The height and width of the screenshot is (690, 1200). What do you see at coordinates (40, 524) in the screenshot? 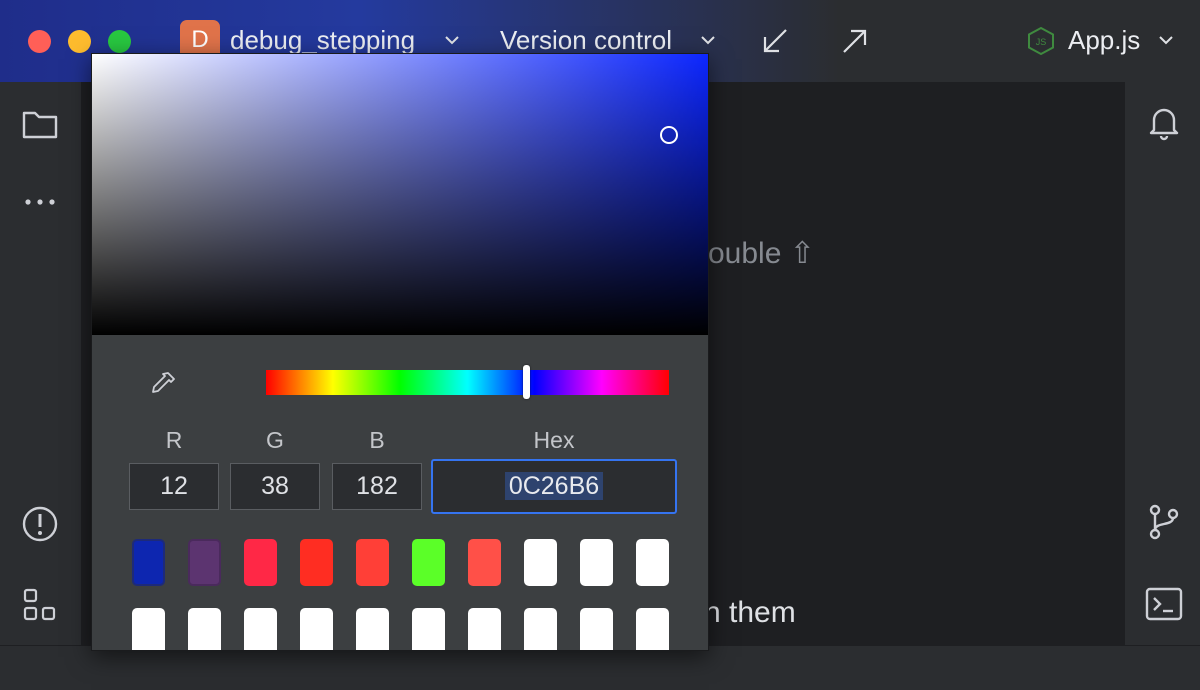
I see `problems-icon` at bounding box center [40, 524].